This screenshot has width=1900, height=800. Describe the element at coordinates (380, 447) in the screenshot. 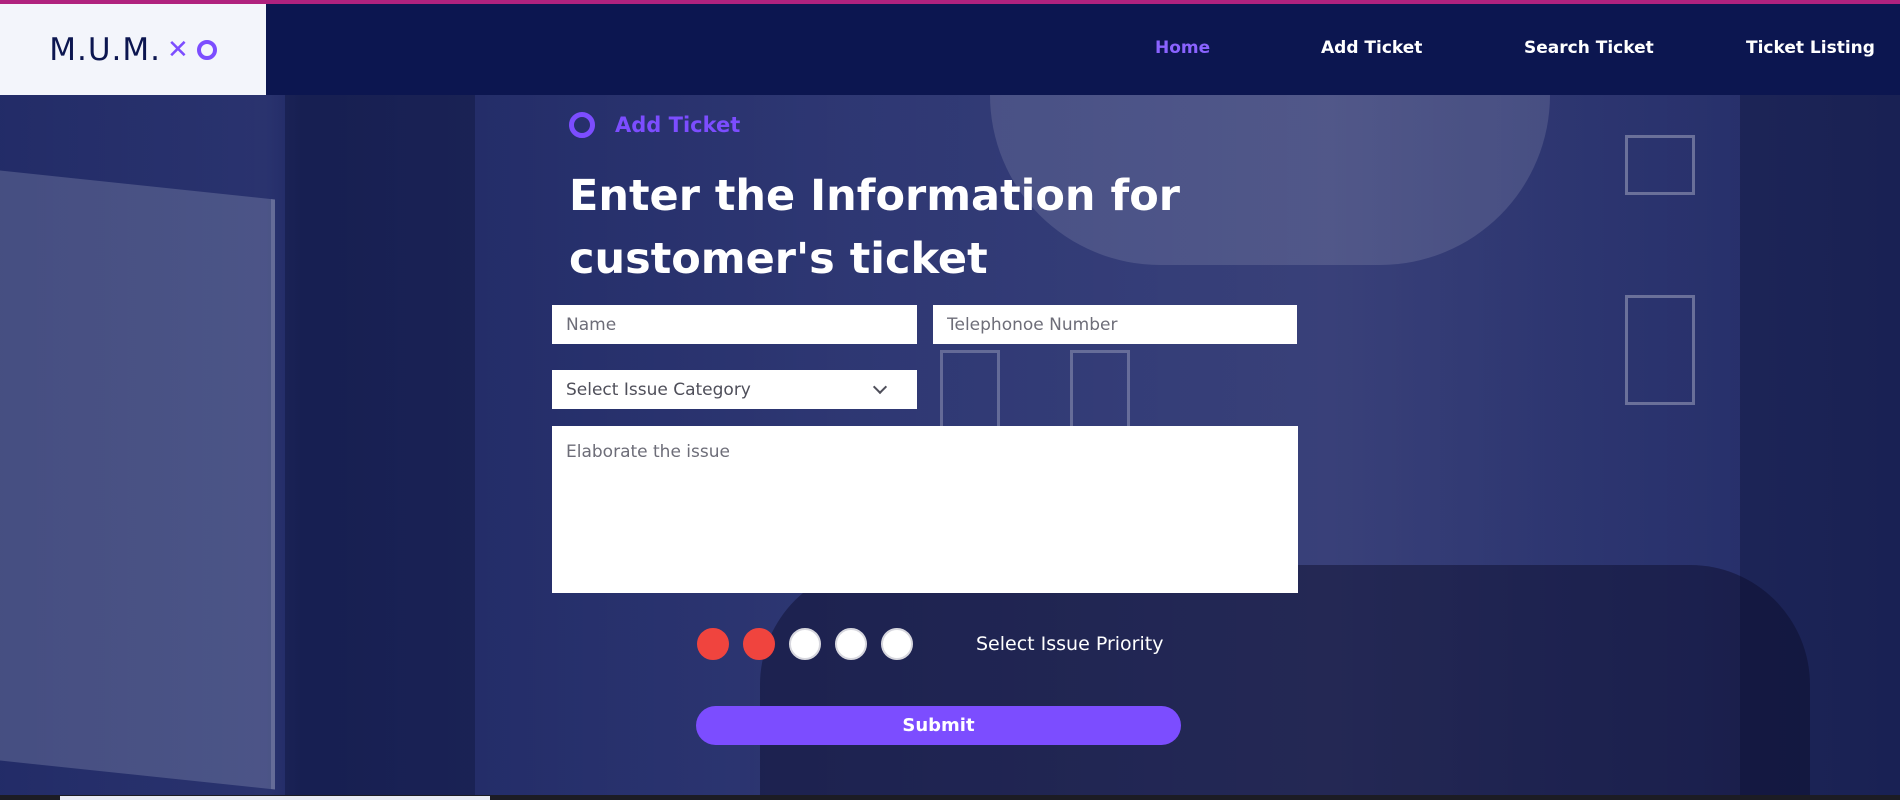

I see `wall-shape` at that location.